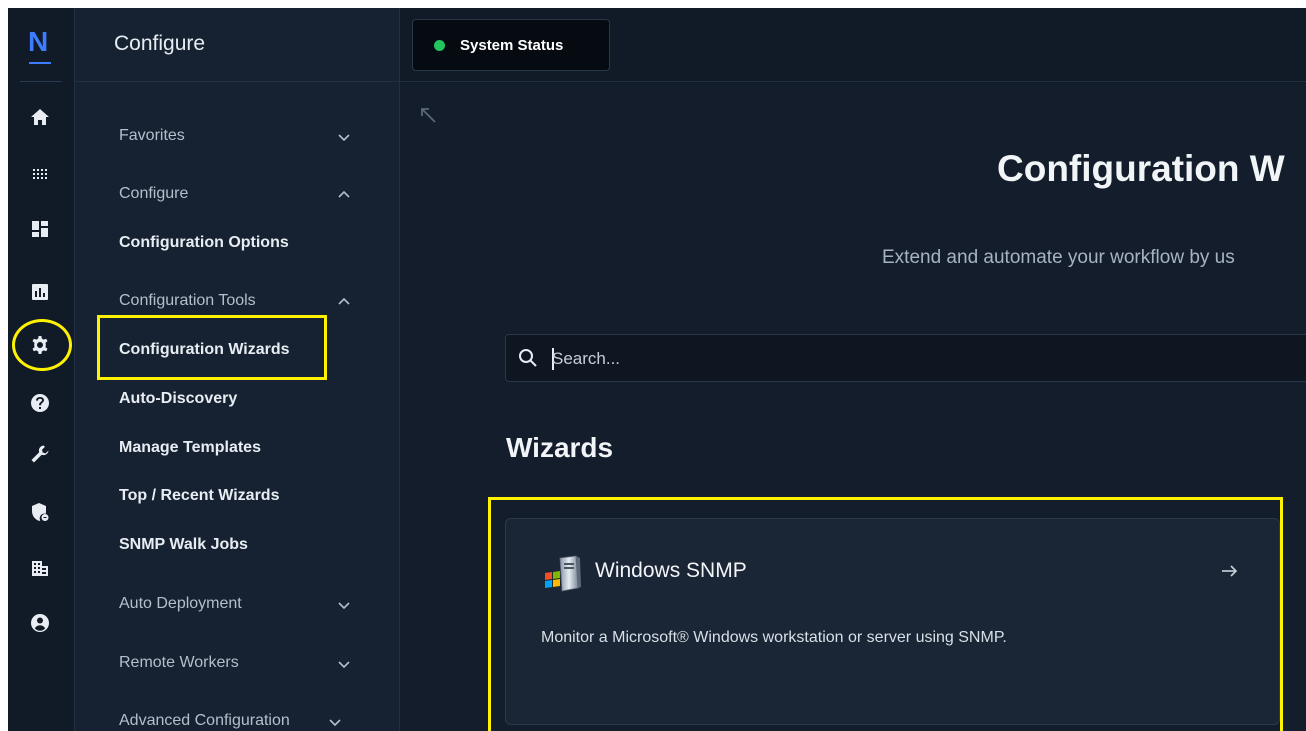 The height and width of the screenshot is (731, 1306). What do you see at coordinates (41, 81) in the screenshot?
I see `rail-divider` at bounding box center [41, 81].